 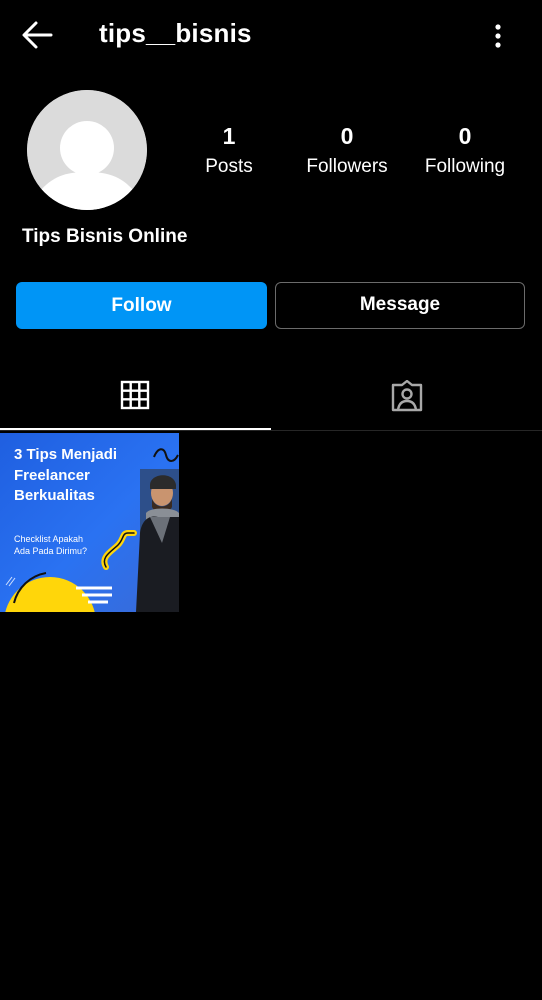 I want to click on more-options-button, so click(x=498, y=36).